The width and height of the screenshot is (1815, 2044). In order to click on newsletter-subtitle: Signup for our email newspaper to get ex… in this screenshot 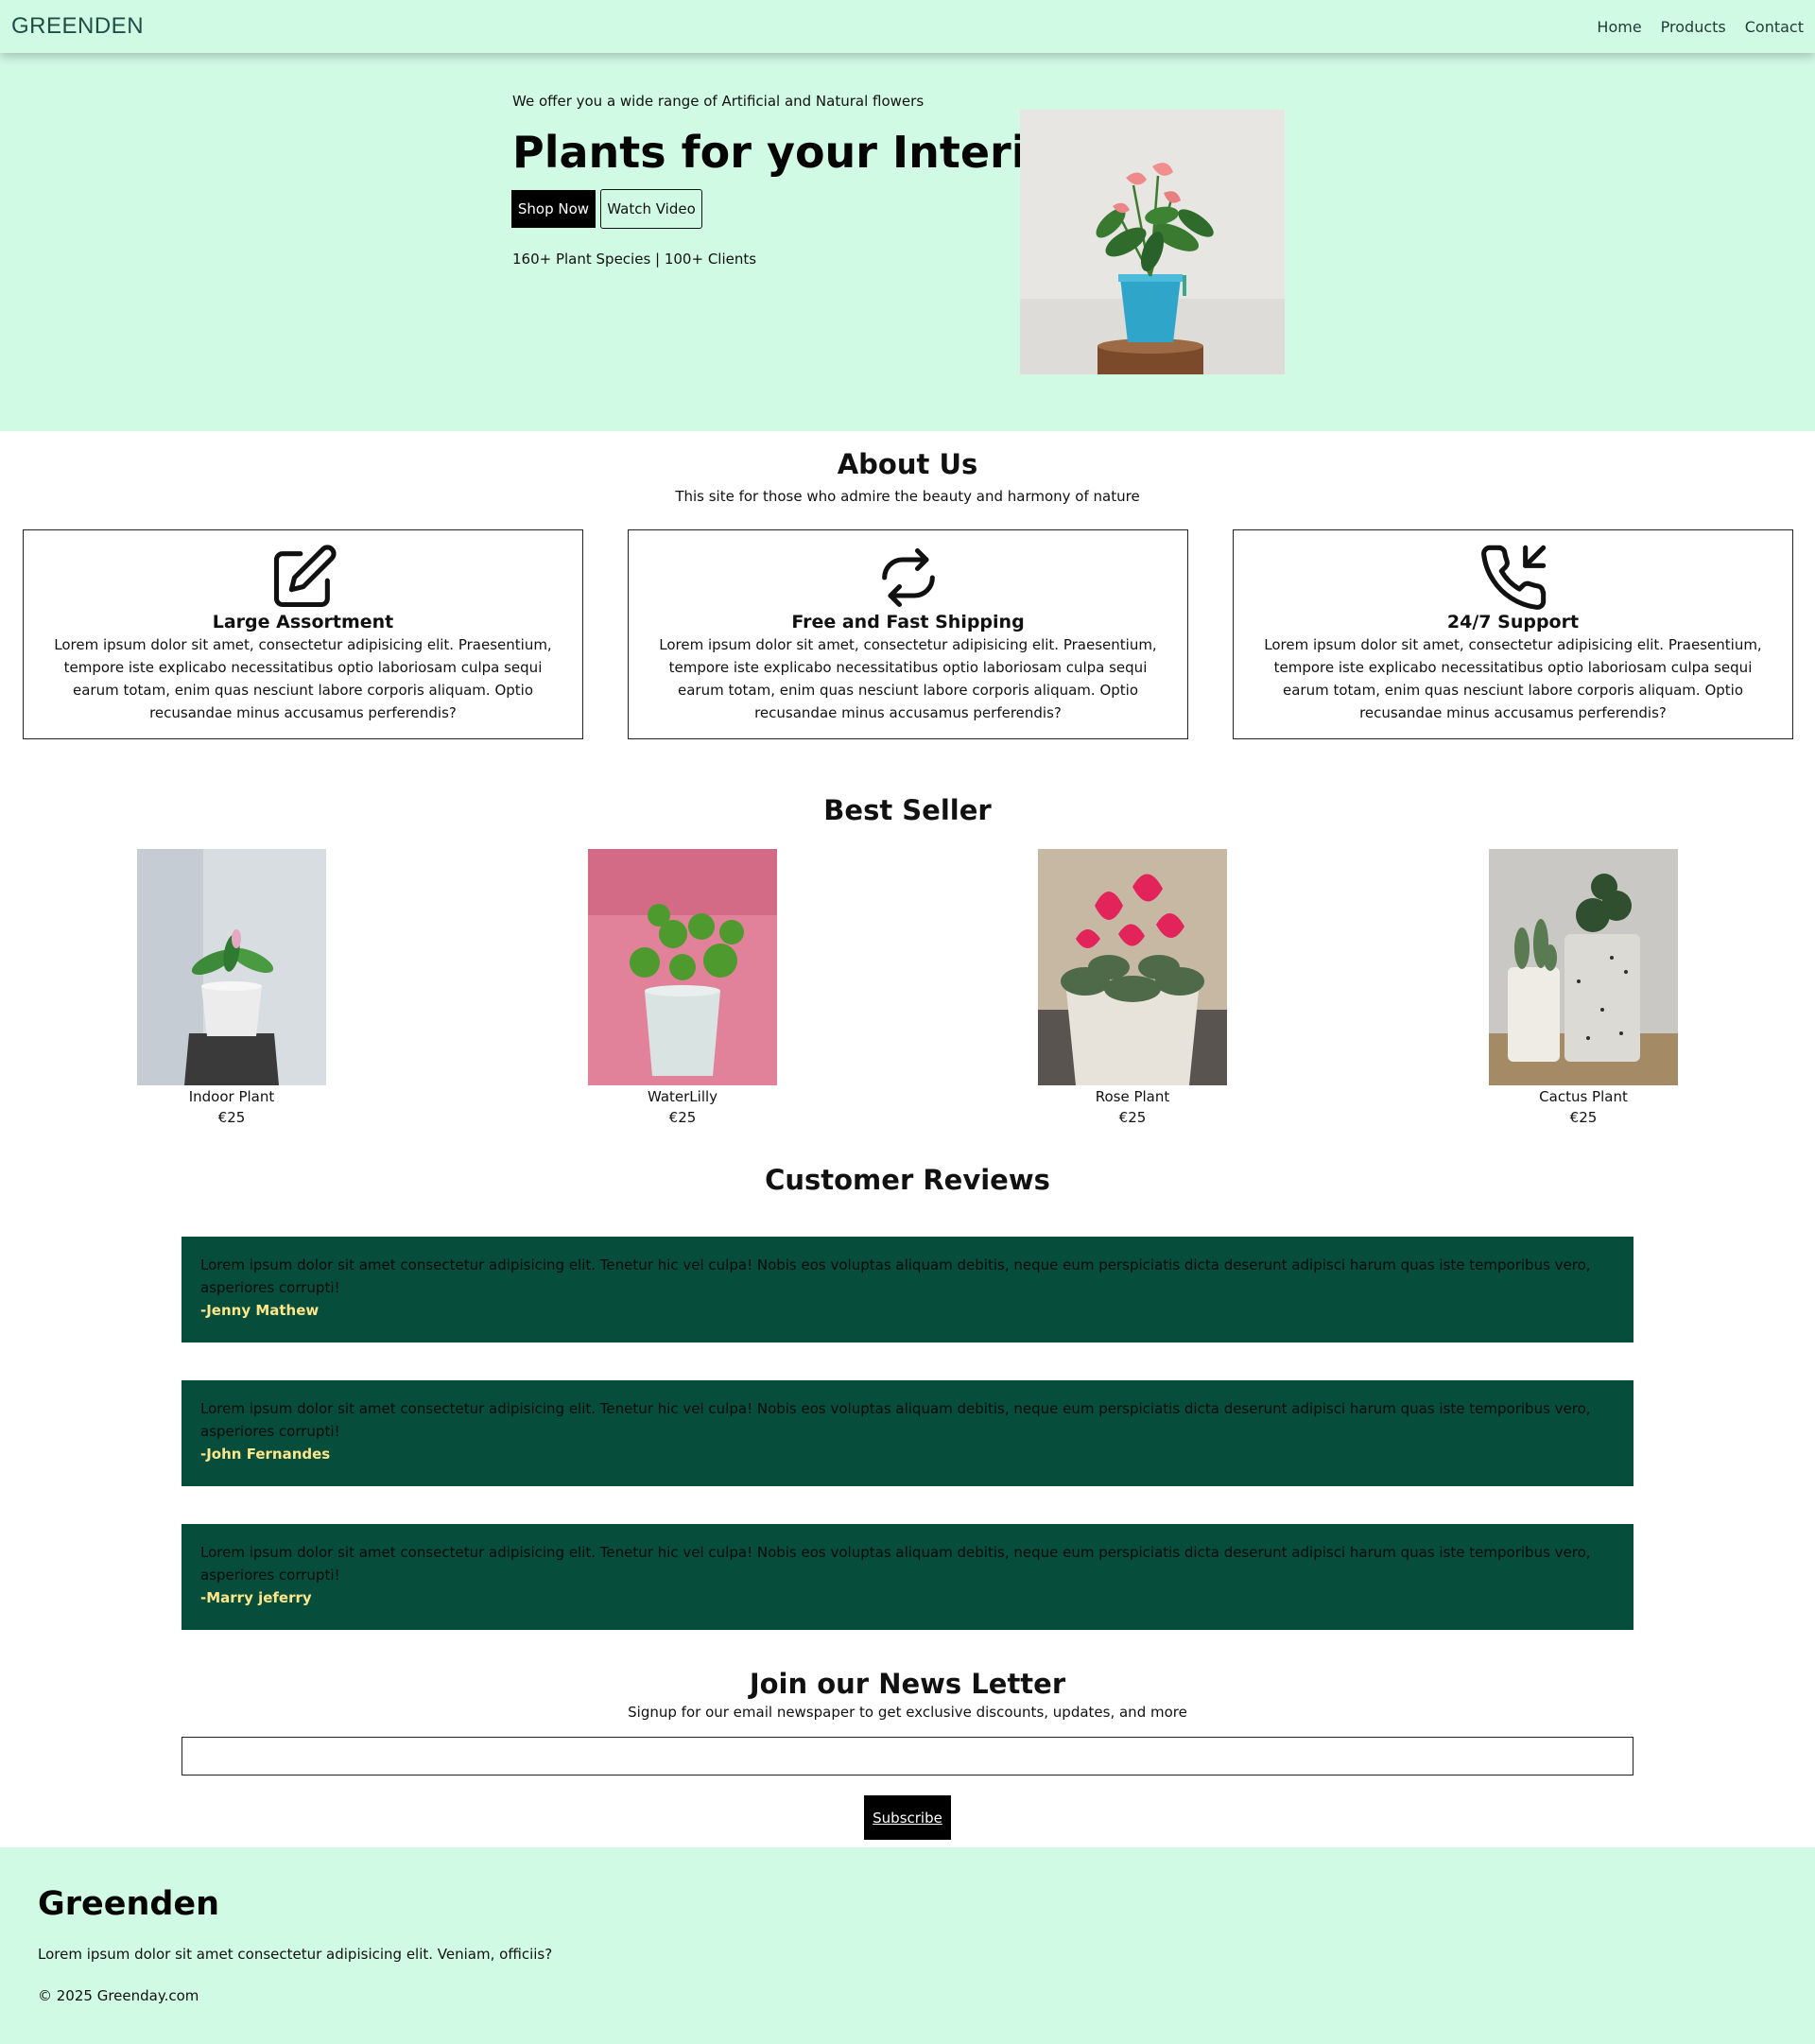, I will do `click(907, 1712)`.